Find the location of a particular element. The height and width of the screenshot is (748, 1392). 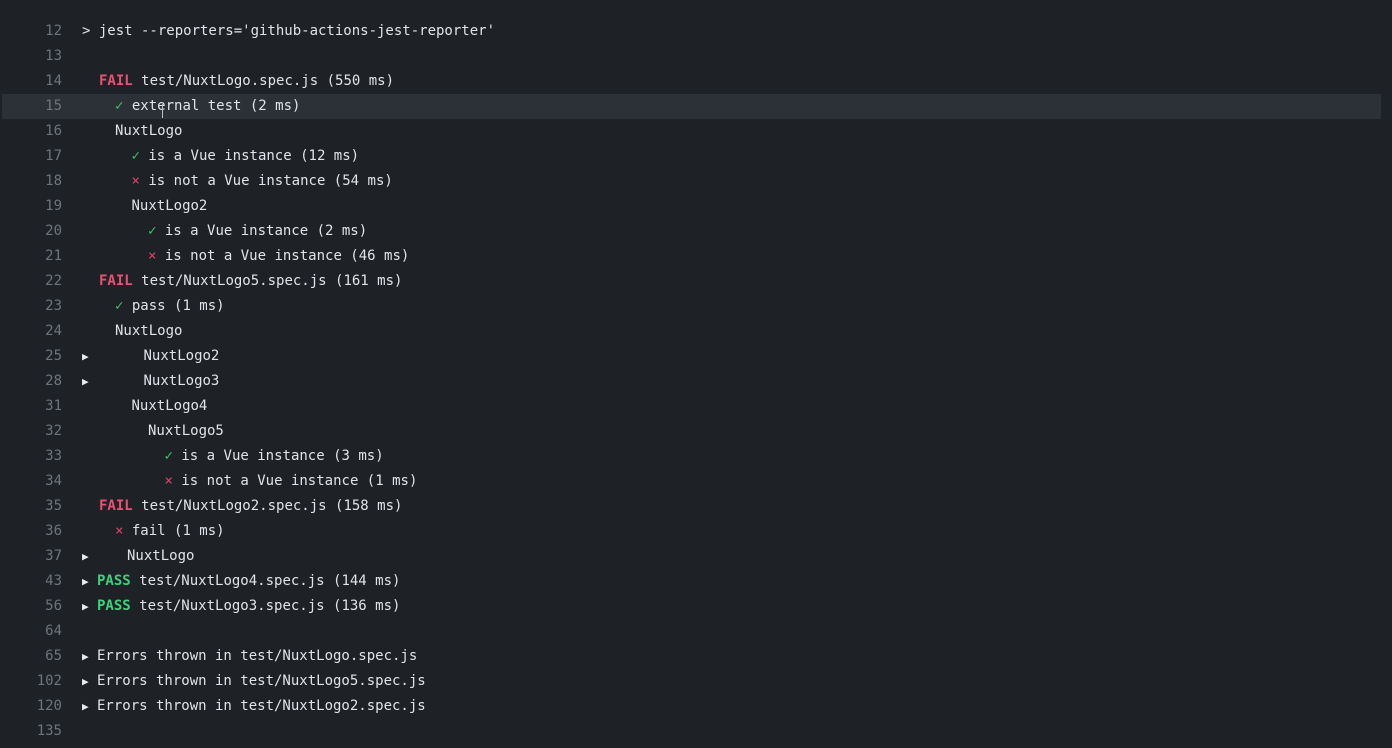

line-number: 37 is located at coordinates (53, 556).